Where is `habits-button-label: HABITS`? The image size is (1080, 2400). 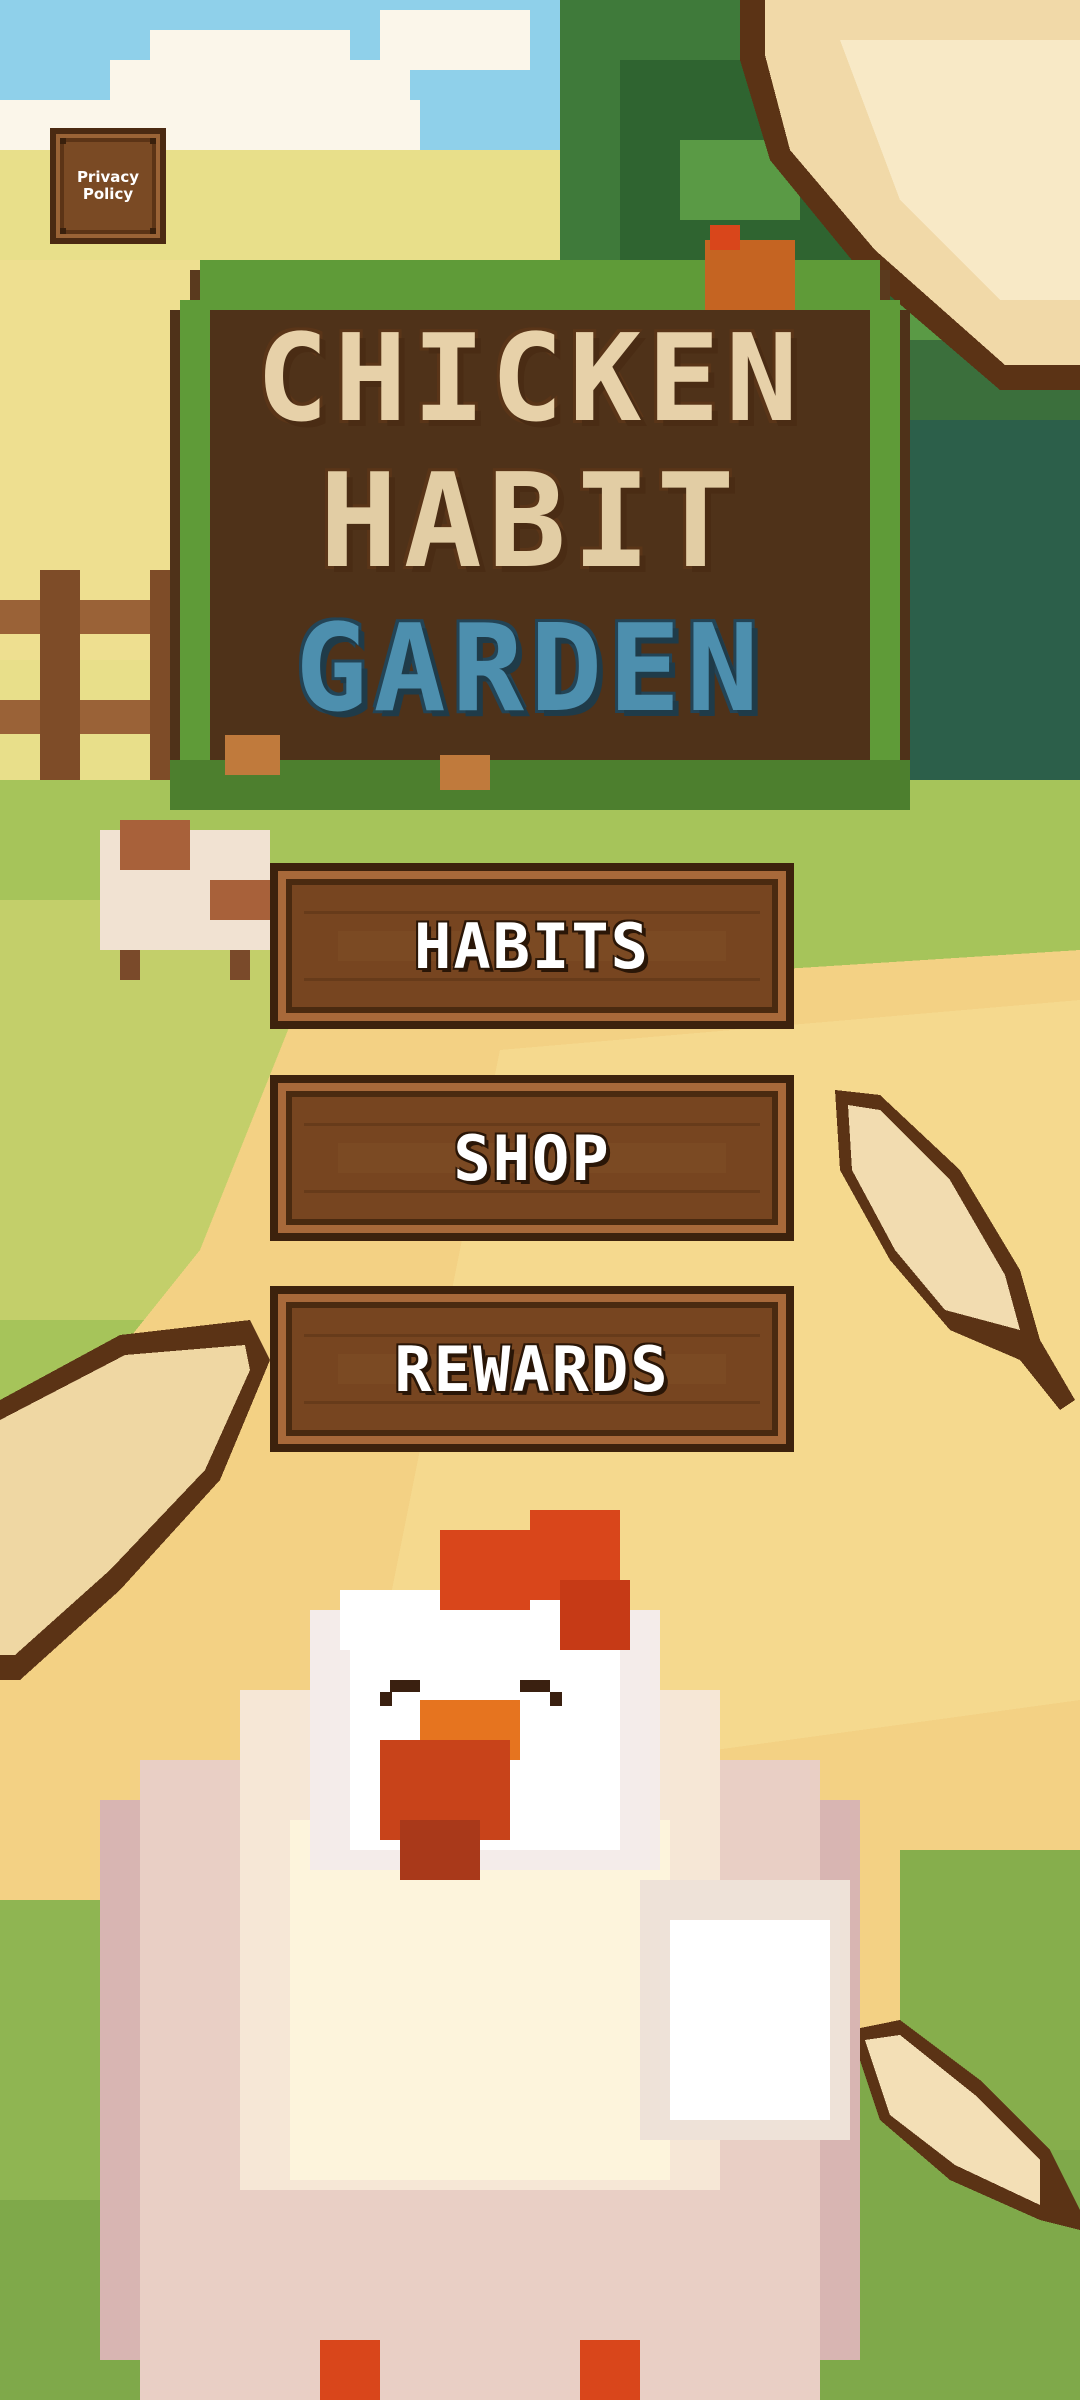
habits-button-label: HABITS is located at coordinates (532, 946).